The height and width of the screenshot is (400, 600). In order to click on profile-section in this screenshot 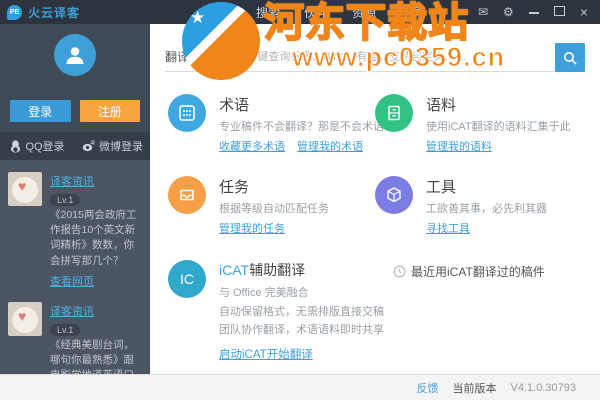, I will do `click(75, 56)`.